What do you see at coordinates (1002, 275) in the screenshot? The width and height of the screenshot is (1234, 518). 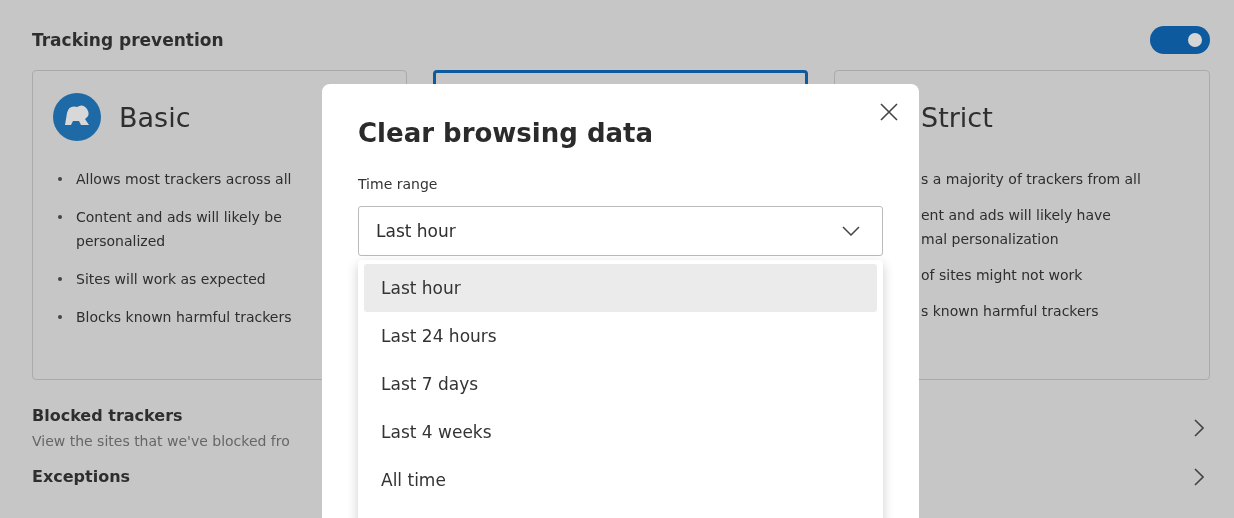 I see `bullet-text: of sites might not work` at bounding box center [1002, 275].